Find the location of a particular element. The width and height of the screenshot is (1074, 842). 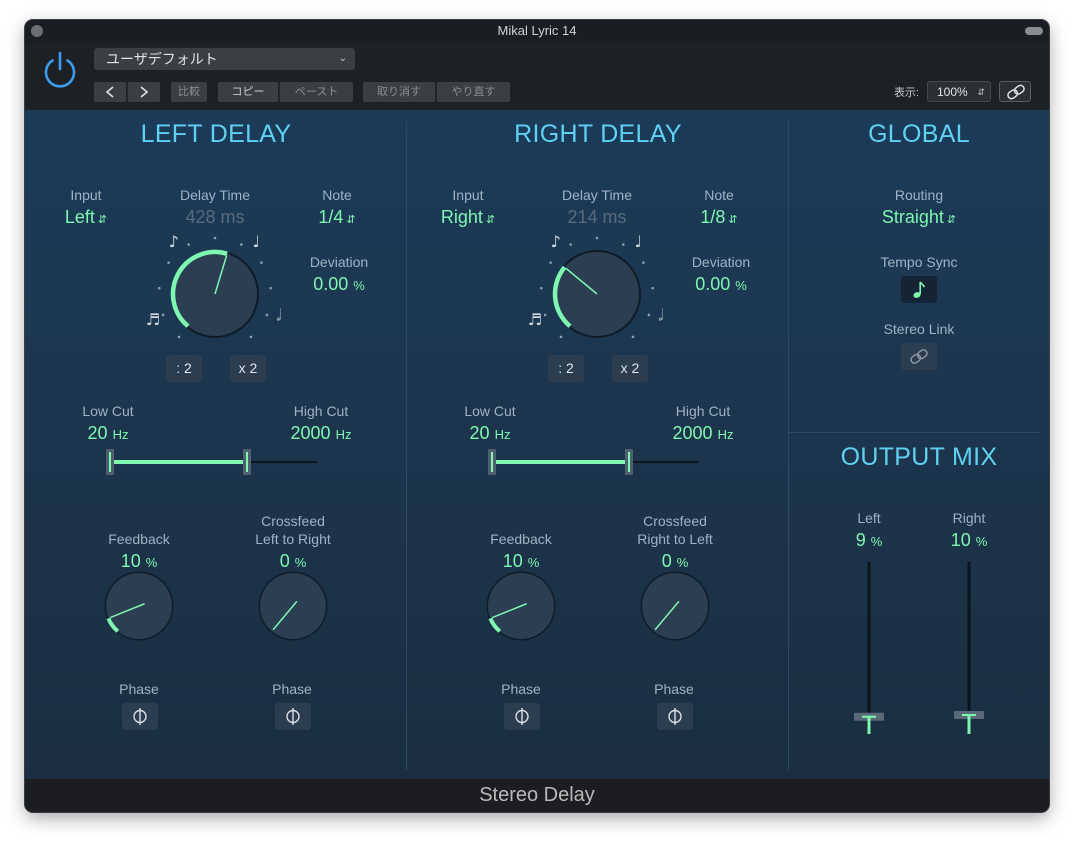

note-label: Note is located at coordinates (719, 195).